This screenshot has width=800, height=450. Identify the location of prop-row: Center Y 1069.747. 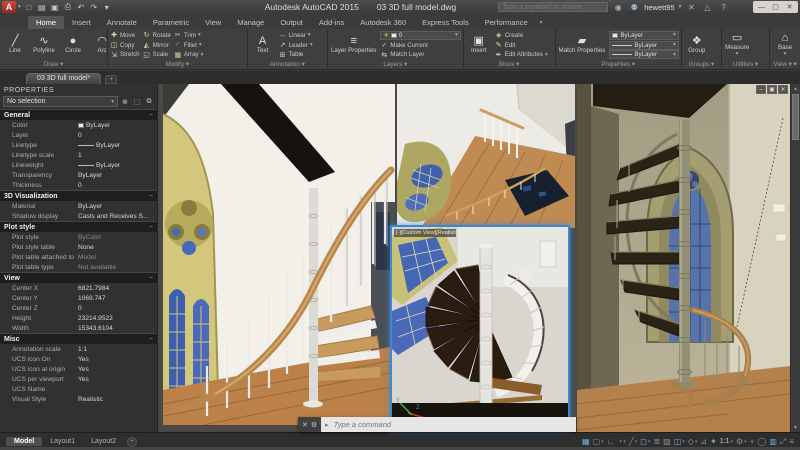
(78, 298).